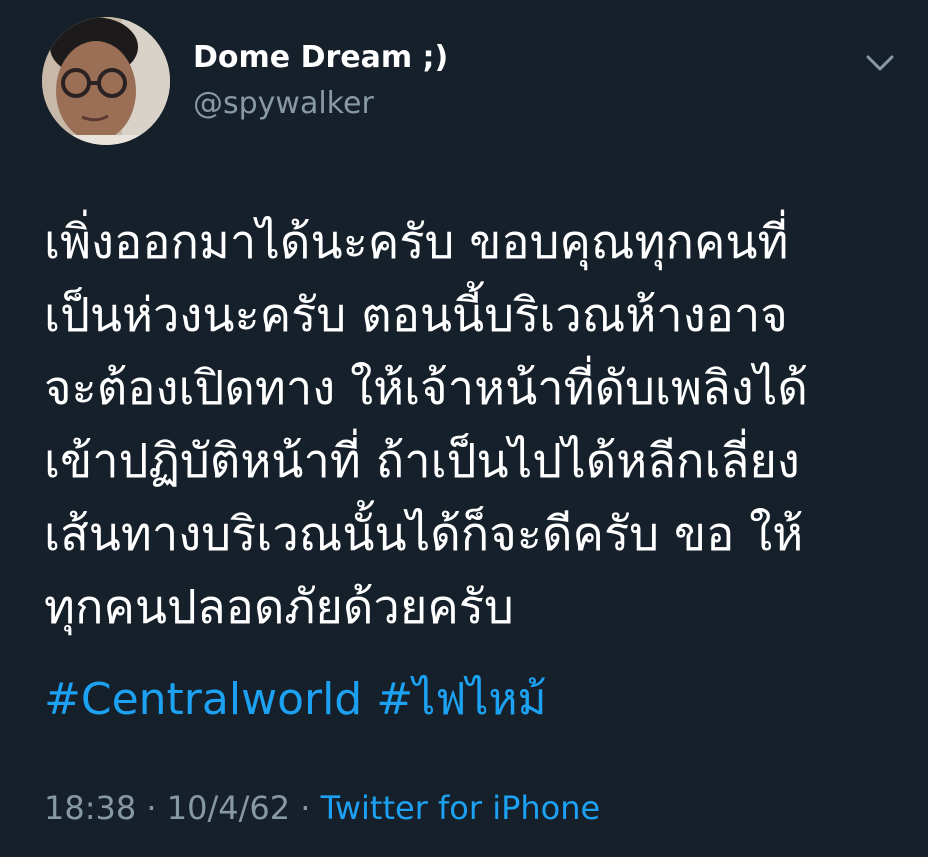 The width and height of the screenshot is (932, 863). Describe the element at coordinates (90, 808) in the screenshot. I see `tweet-time: 18:38` at that location.